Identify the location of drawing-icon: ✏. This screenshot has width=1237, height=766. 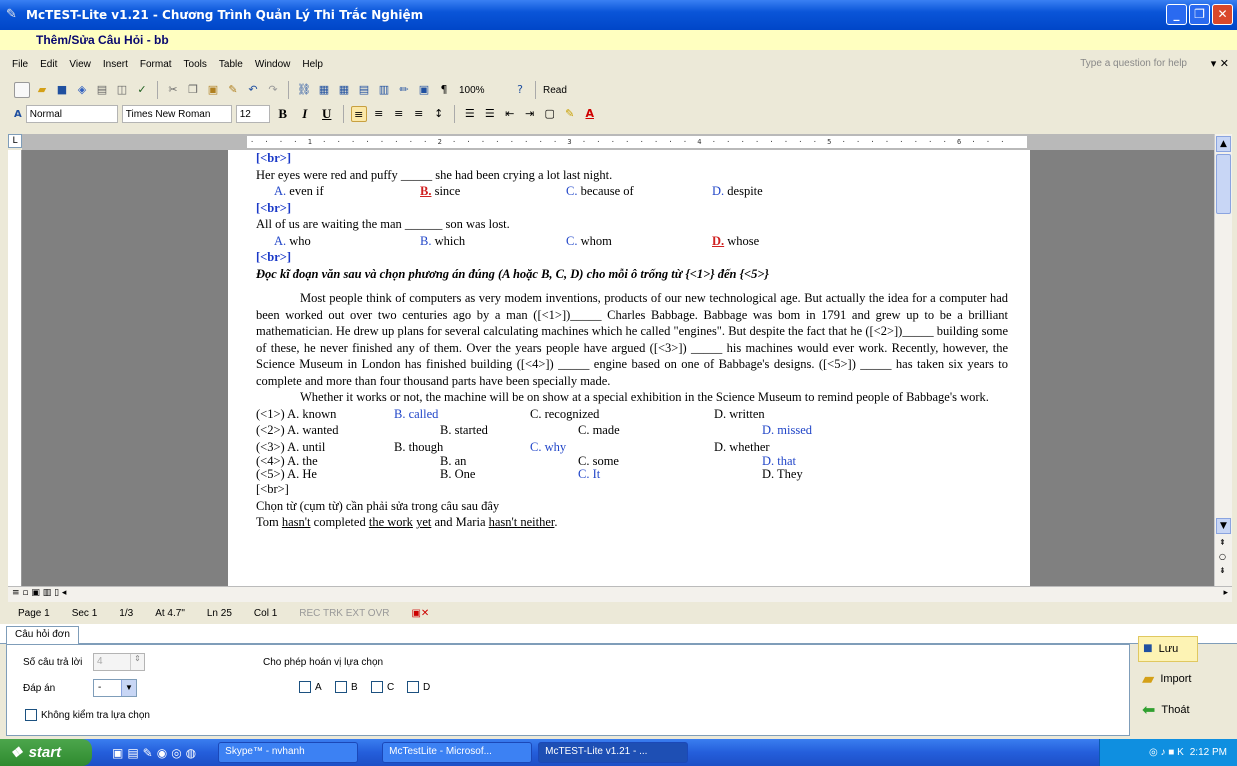
(404, 90).